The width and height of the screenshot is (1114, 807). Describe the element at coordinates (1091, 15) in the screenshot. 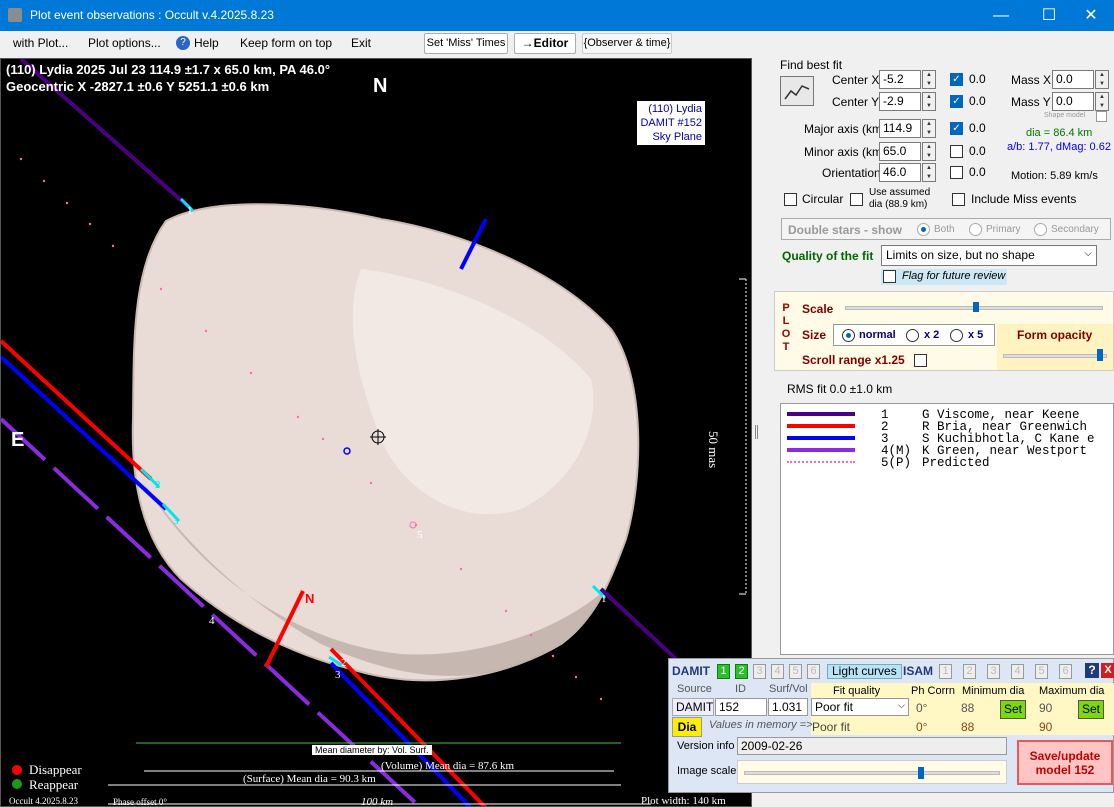

I see `close-button: ✕` at that location.